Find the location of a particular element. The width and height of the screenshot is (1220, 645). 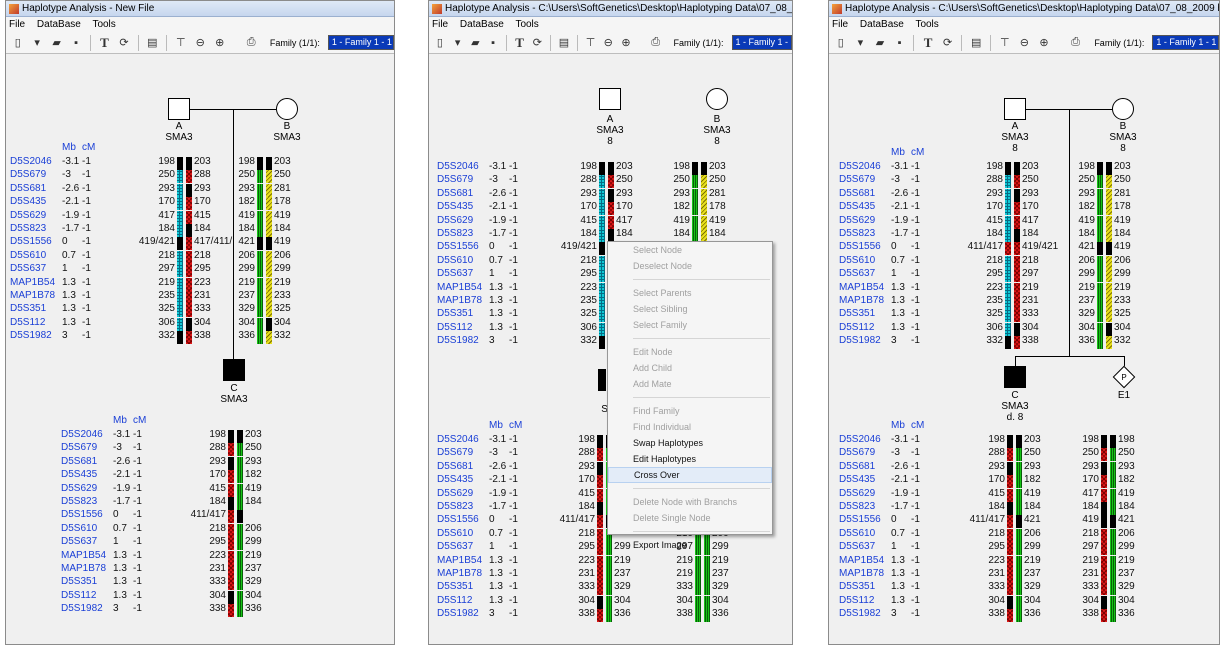

marker-name: MAP1B54 is located at coordinates (861, 287).